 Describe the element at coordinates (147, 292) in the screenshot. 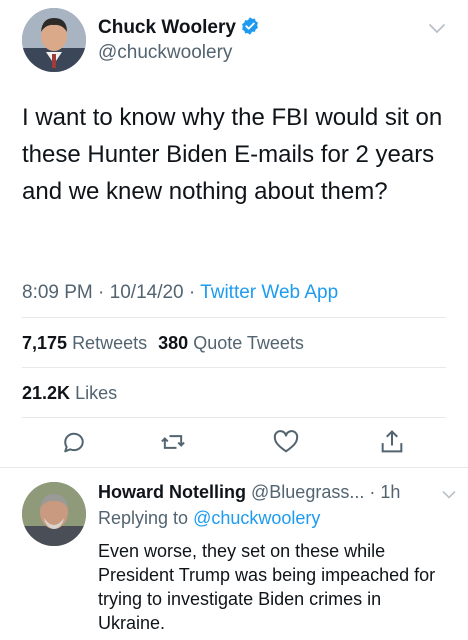

I see `tweet-date: 10/14/20` at that location.